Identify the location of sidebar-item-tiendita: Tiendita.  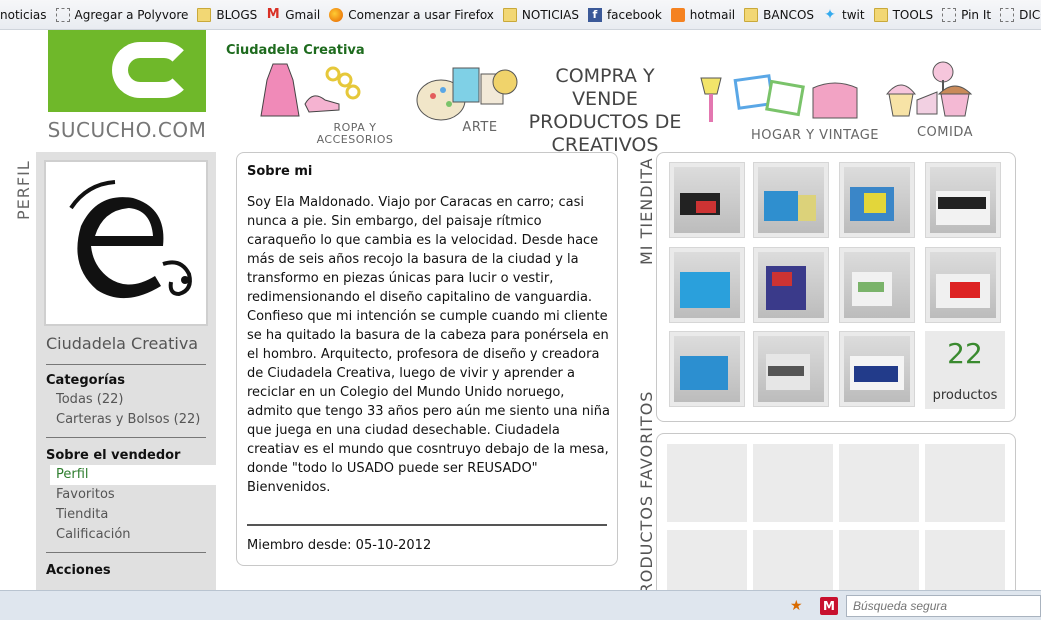
(82, 514).